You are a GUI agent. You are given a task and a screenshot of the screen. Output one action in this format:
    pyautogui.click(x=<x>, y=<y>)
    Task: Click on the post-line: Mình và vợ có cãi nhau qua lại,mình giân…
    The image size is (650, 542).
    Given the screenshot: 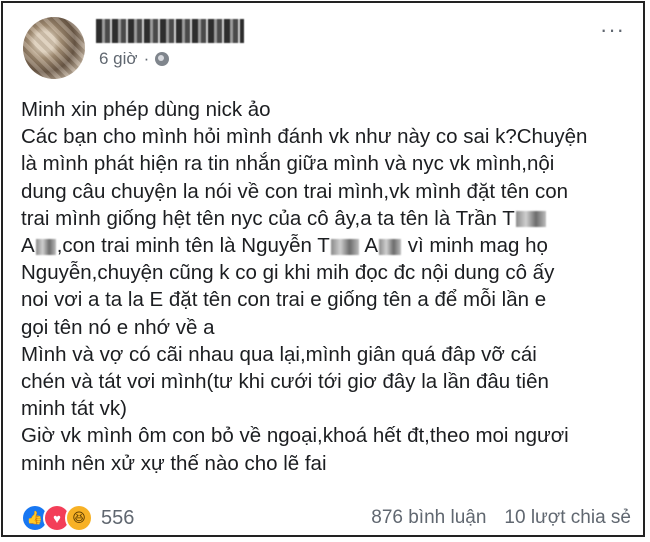 What is the action you would take?
    pyautogui.click(x=279, y=354)
    